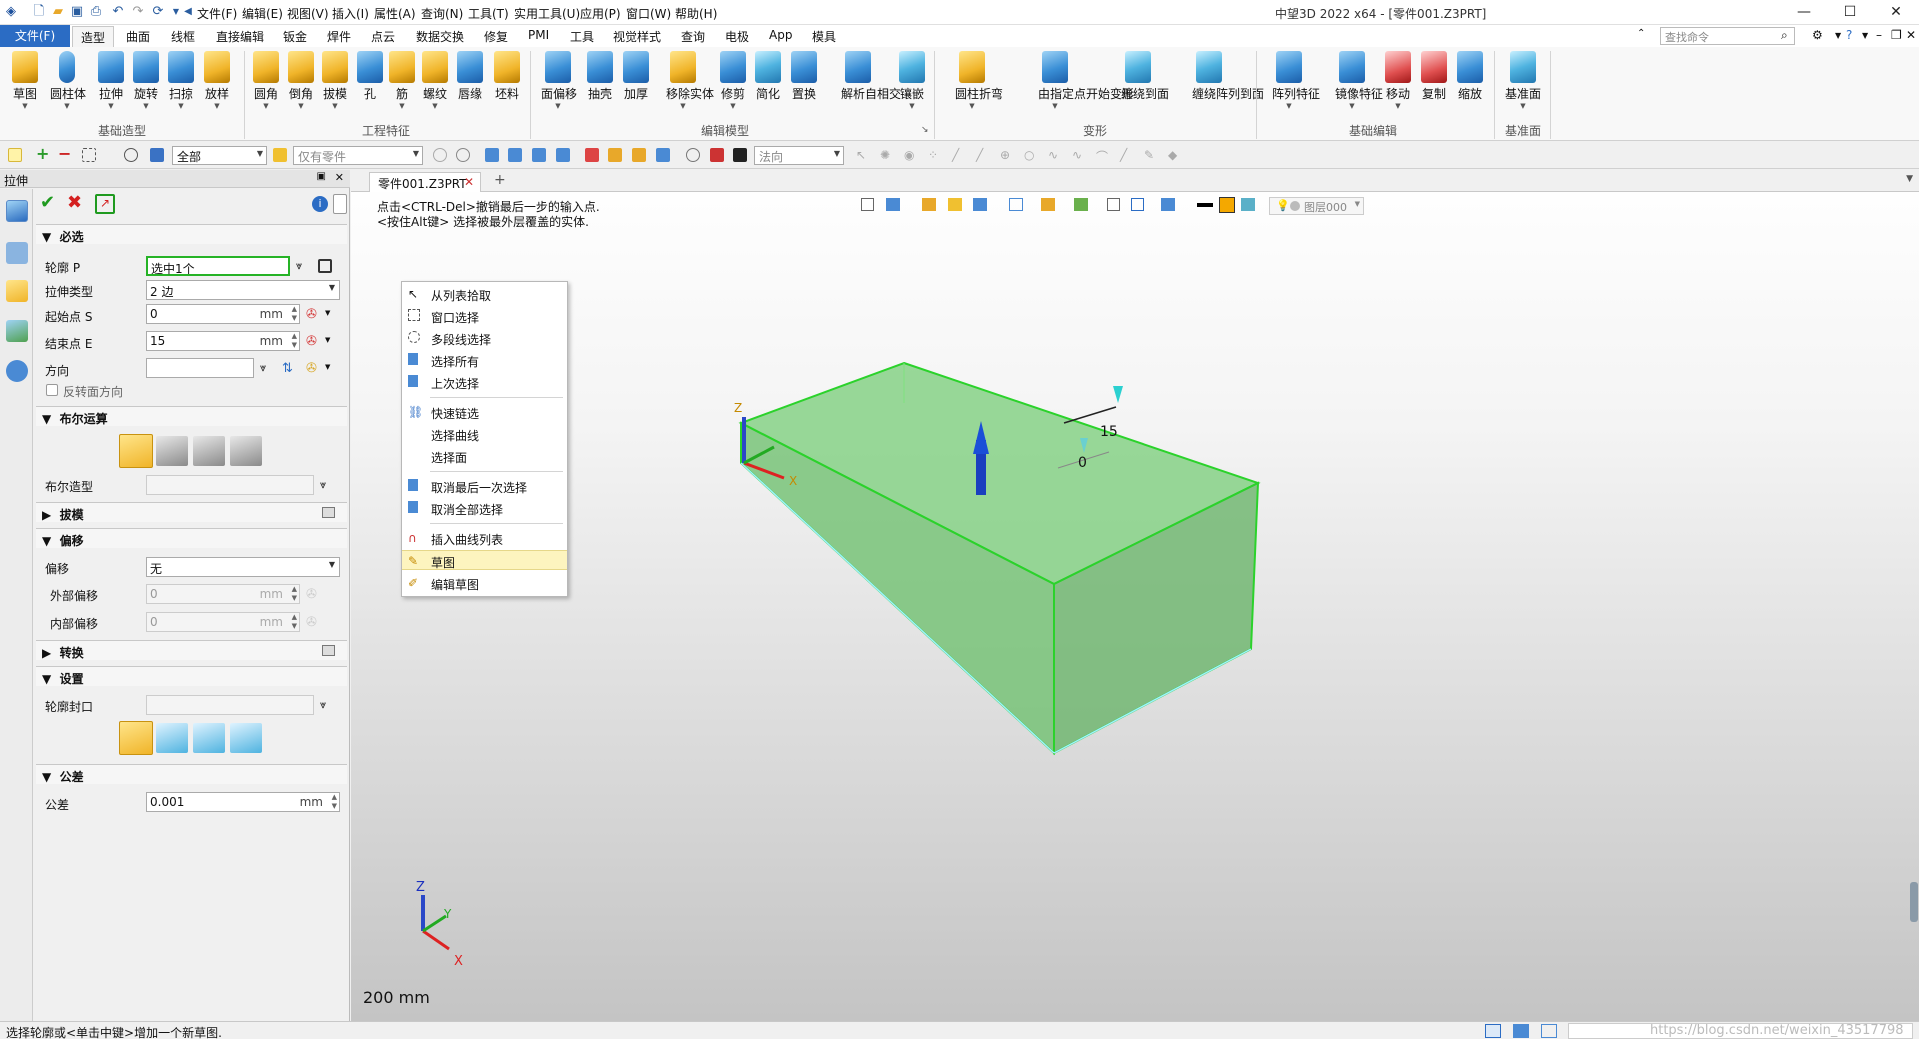 The width and height of the screenshot is (1919, 1039). I want to click on section-transform: ▶ 转换, so click(191, 650).